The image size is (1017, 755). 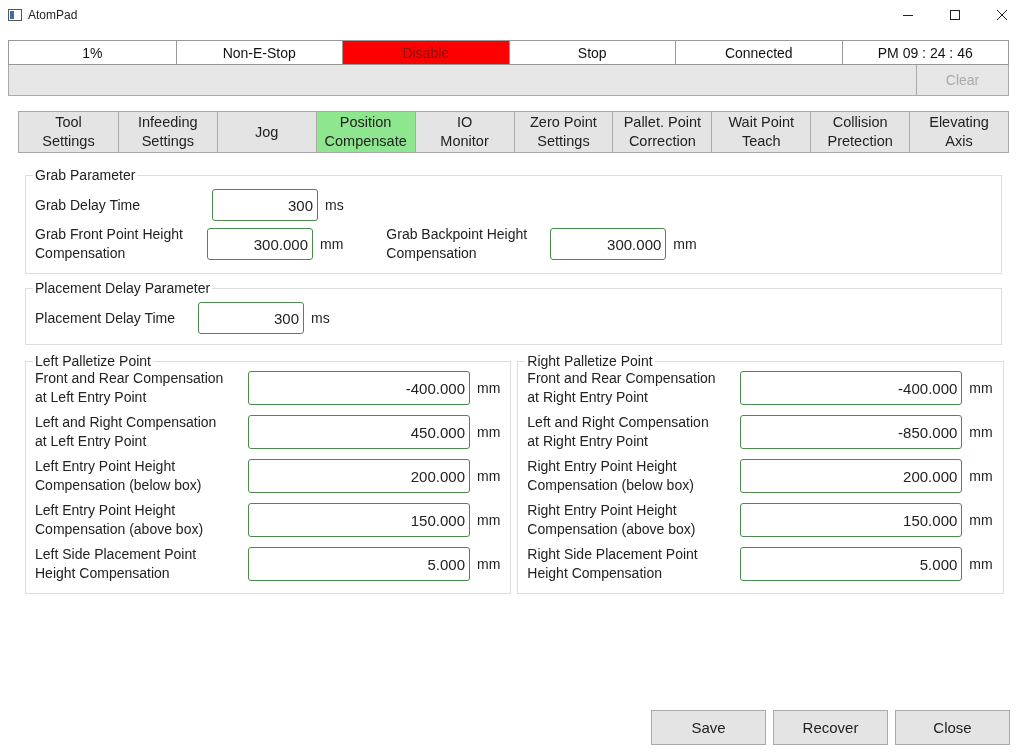 What do you see at coordinates (590, 361) in the screenshot?
I see `group-title: Right Palletize Point` at bounding box center [590, 361].